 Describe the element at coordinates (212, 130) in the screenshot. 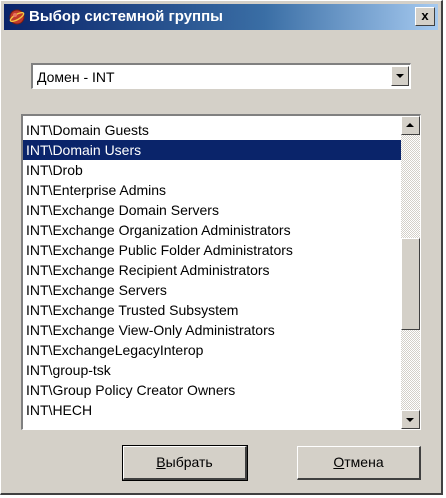

I see `list-item: INT\Domain Guests` at that location.